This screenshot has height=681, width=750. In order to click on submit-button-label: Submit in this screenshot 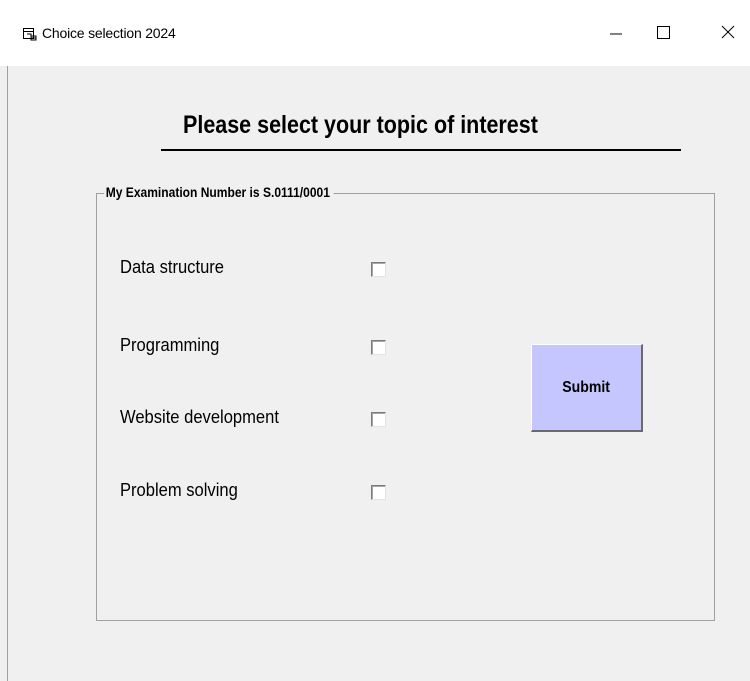, I will do `click(586, 387)`.